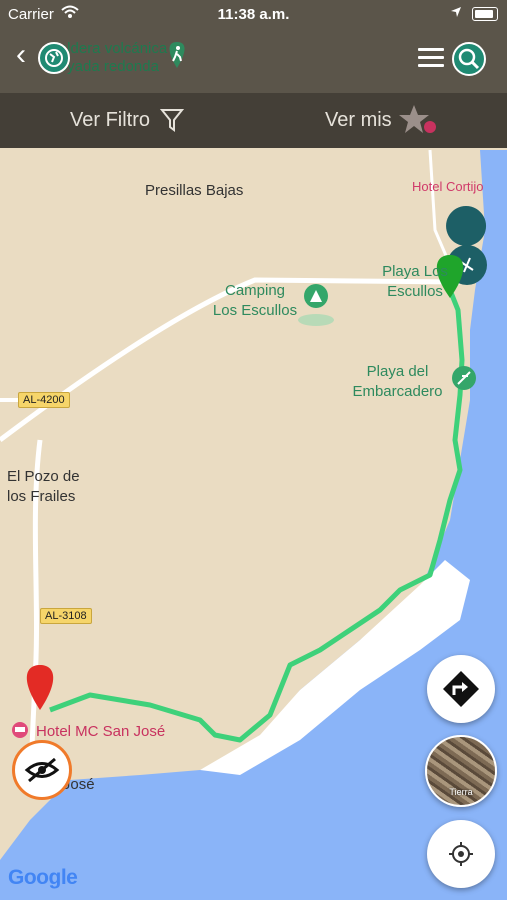 The width and height of the screenshot is (507, 900). I want to click on globe-icon, so click(54, 58).